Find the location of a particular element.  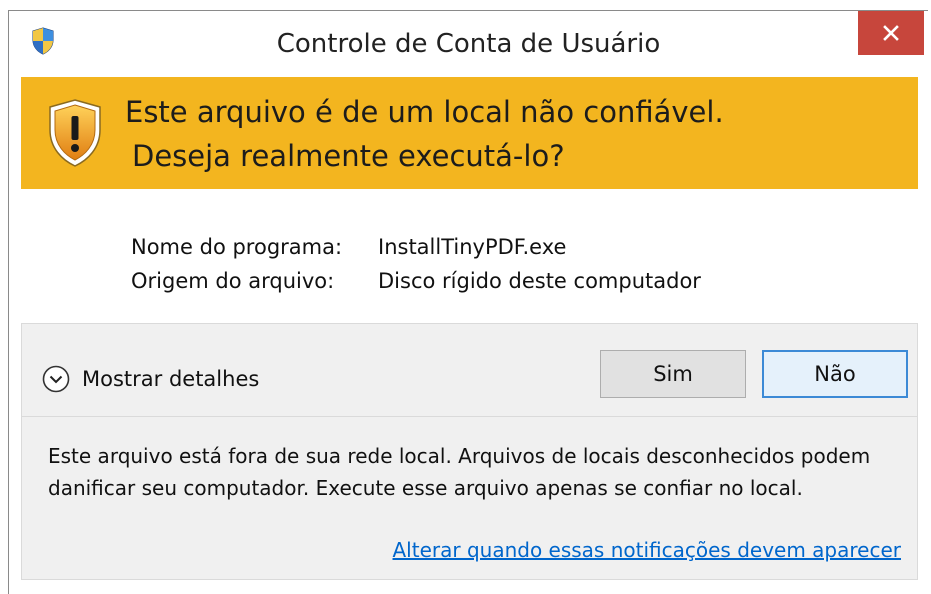

chevron-down-circle-icon is located at coordinates (56, 379).